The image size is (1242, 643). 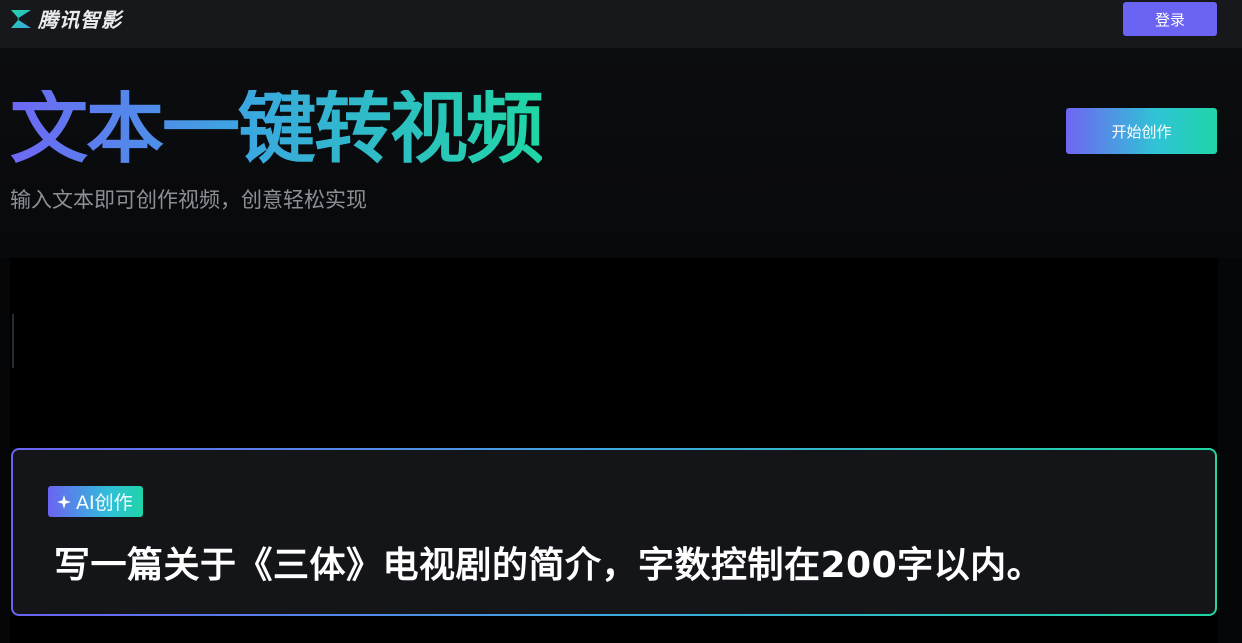 What do you see at coordinates (621, 24) in the screenshot?
I see `top-bar: 腾讯智影 登录` at bounding box center [621, 24].